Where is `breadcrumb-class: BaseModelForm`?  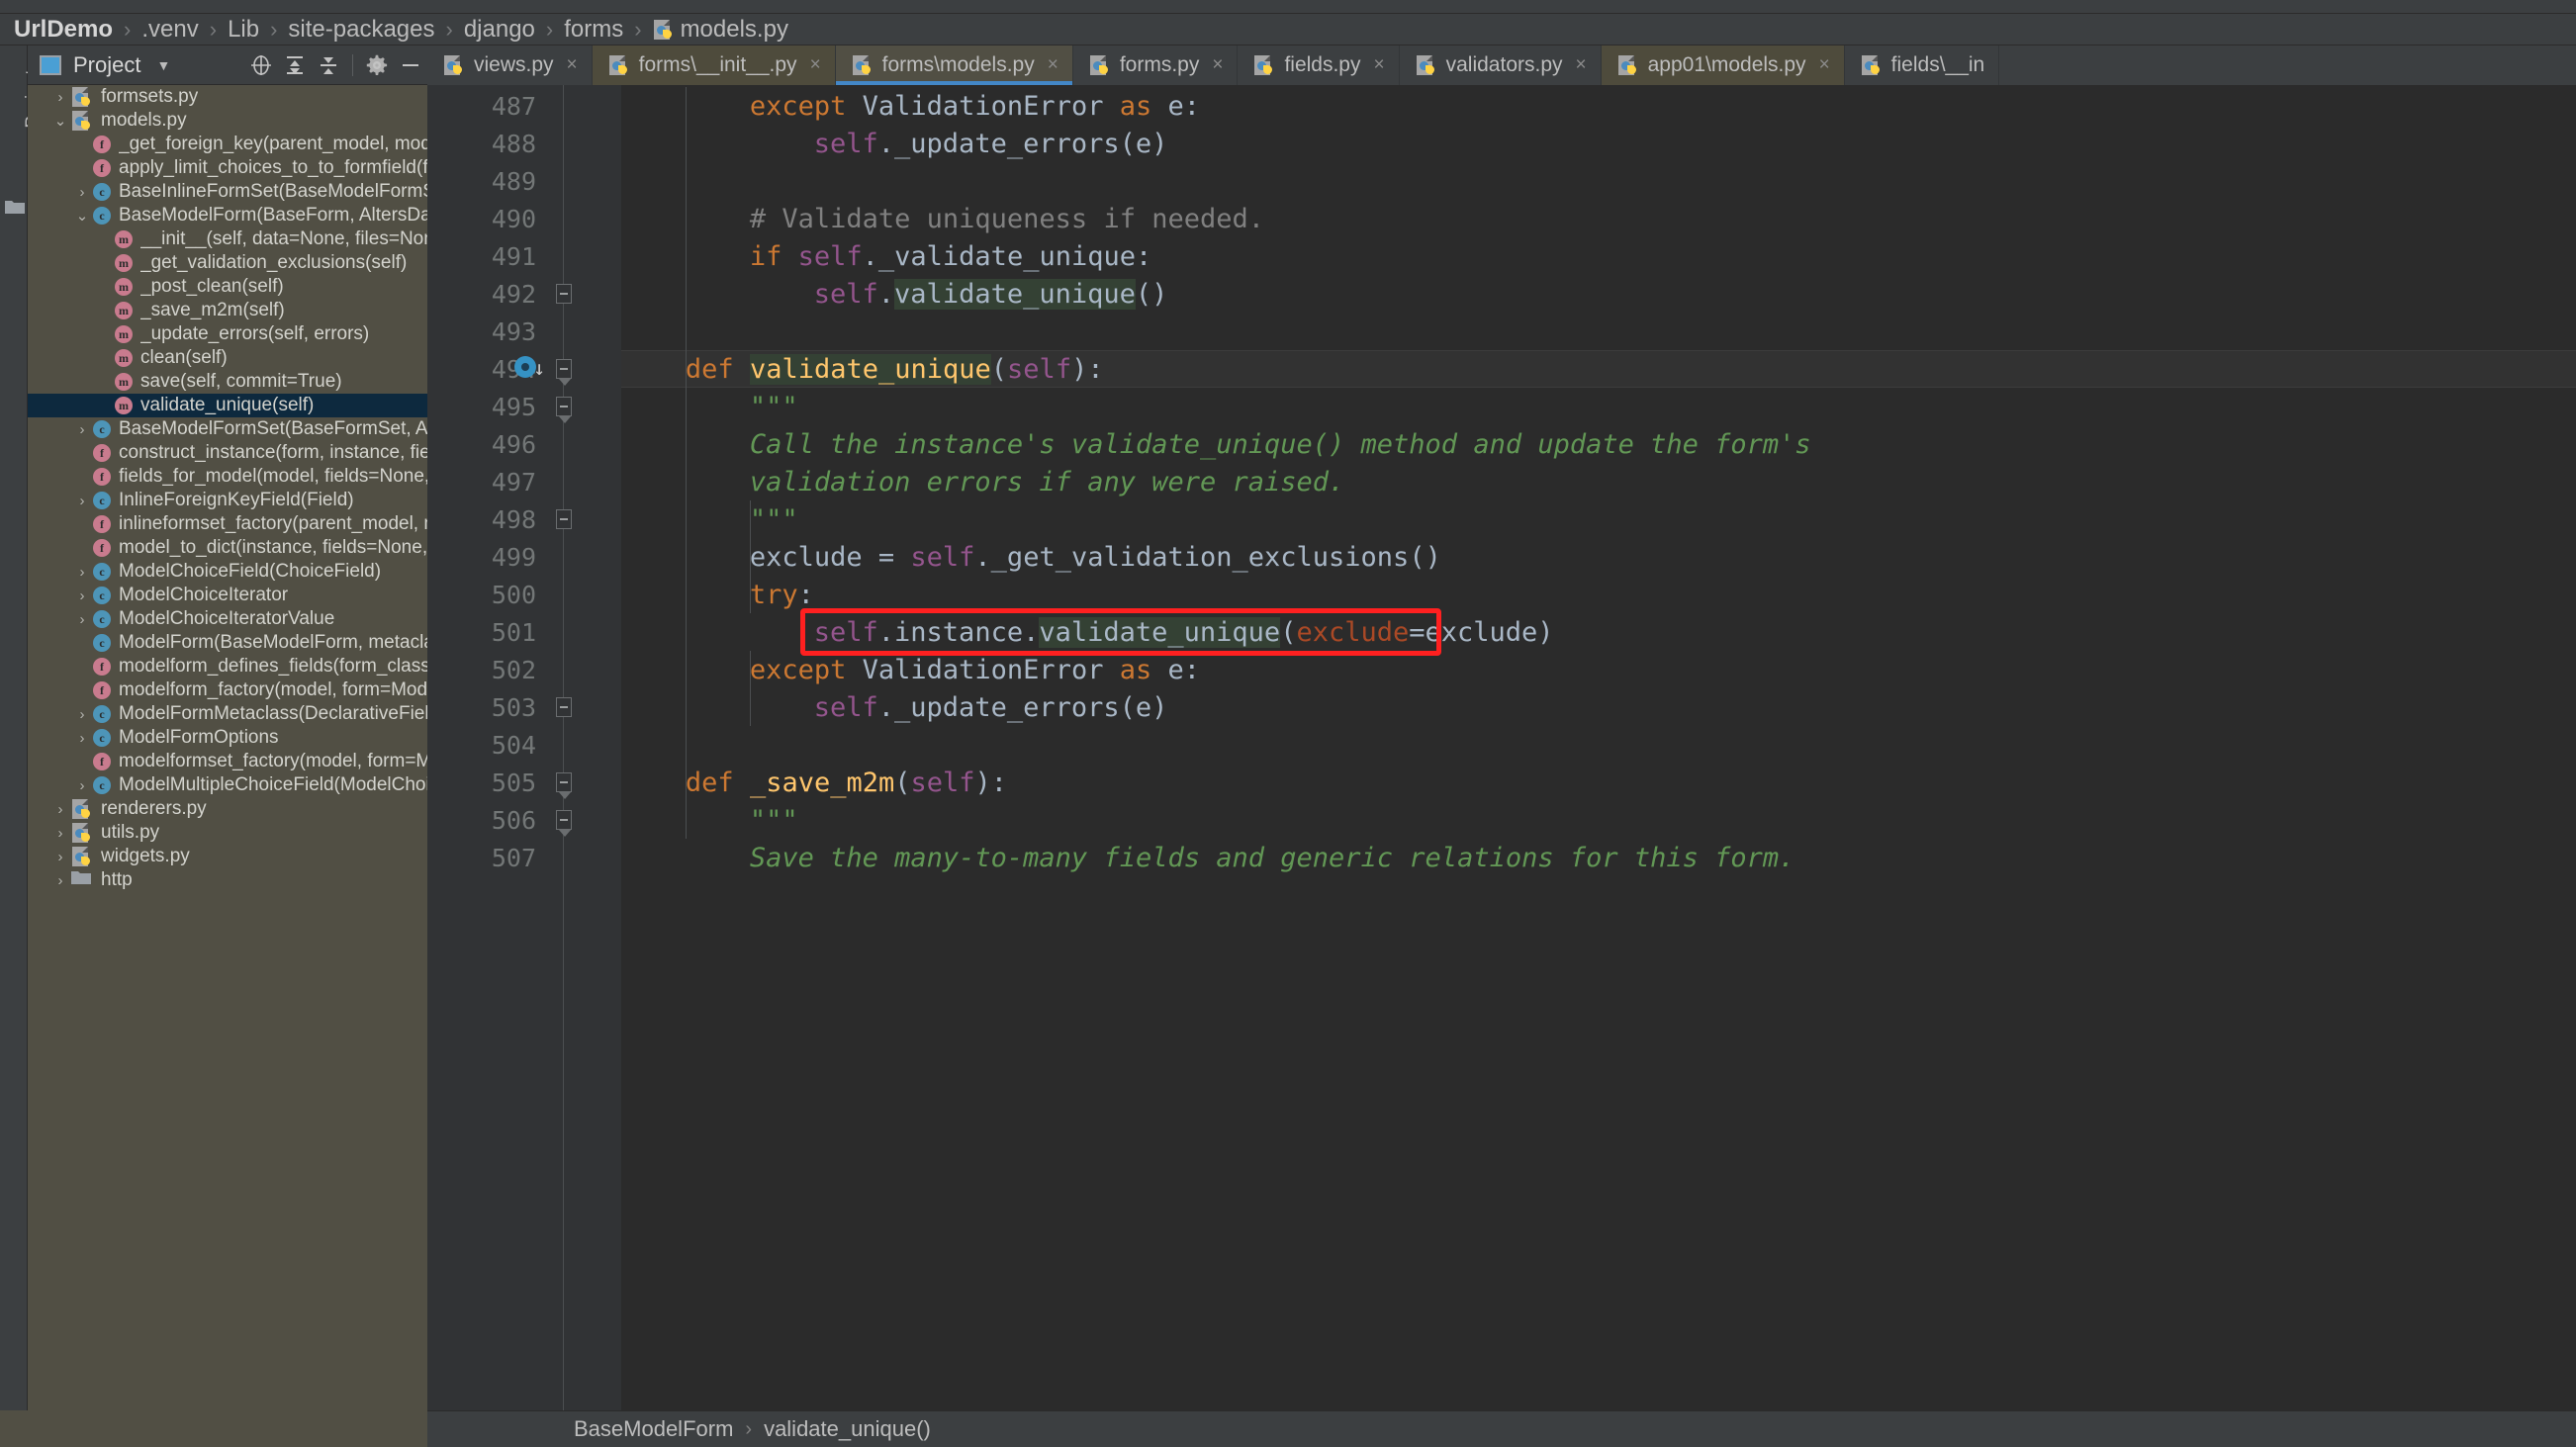 breadcrumb-class: BaseModelForm is located at coordinates (653, 1429).